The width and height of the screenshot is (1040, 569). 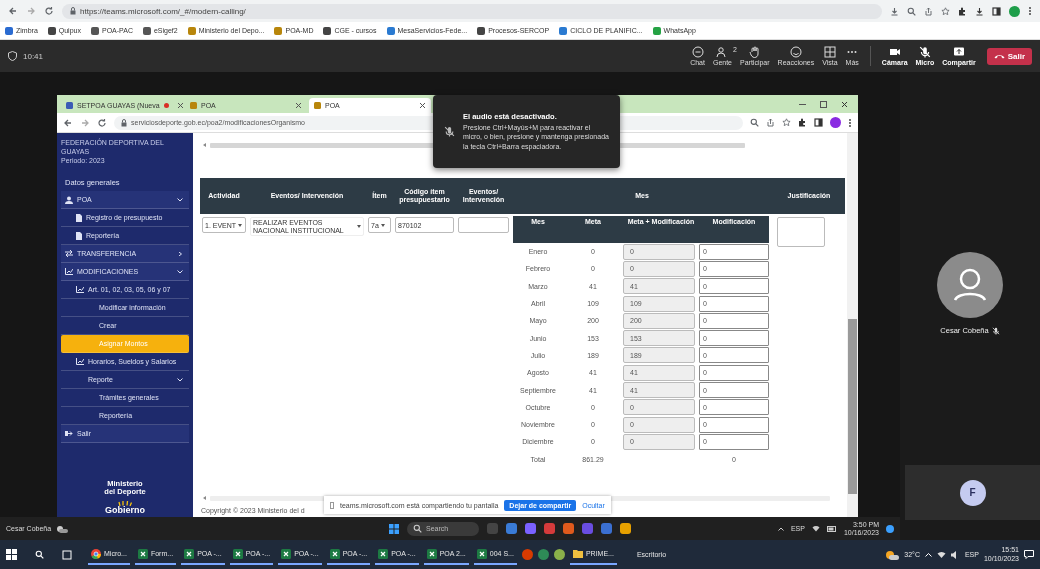 I want to click on shield-icon, so click(x=12, y=56).